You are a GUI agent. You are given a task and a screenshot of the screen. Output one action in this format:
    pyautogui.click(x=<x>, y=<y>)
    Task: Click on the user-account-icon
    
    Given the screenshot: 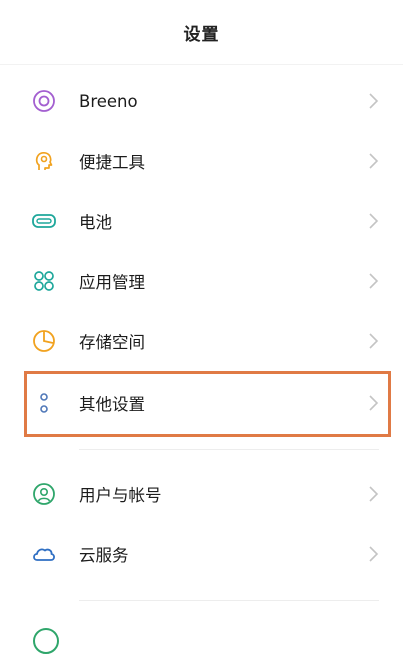 What is the action you would take?
    pyautogui.click(x=44, y=494)
    